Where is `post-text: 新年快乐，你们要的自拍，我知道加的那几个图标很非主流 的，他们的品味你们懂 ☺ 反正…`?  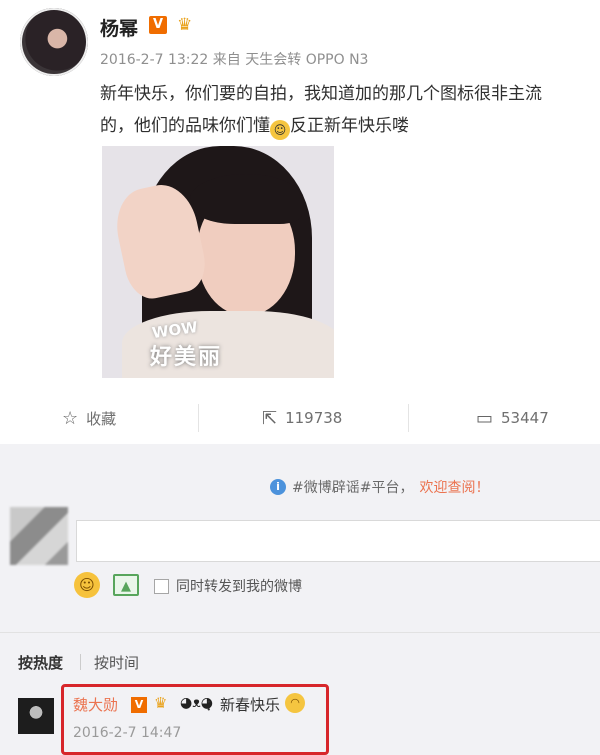
post-text: 新年快乐，你们要的自拍，我知道加的那几个图标很非主流 的，他们的品味你们懂 ☺ 反正… is located at coordinates (347, 110).